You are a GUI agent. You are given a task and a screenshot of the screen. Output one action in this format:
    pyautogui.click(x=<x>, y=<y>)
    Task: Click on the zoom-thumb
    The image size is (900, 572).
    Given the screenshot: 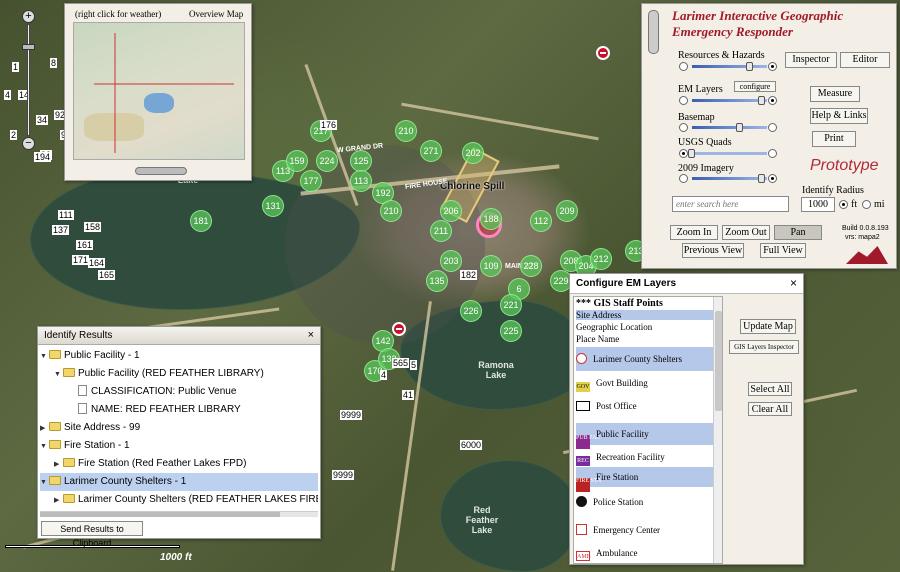 What is the action you would take?
    pyautogui.click(x=28, y=47)
    